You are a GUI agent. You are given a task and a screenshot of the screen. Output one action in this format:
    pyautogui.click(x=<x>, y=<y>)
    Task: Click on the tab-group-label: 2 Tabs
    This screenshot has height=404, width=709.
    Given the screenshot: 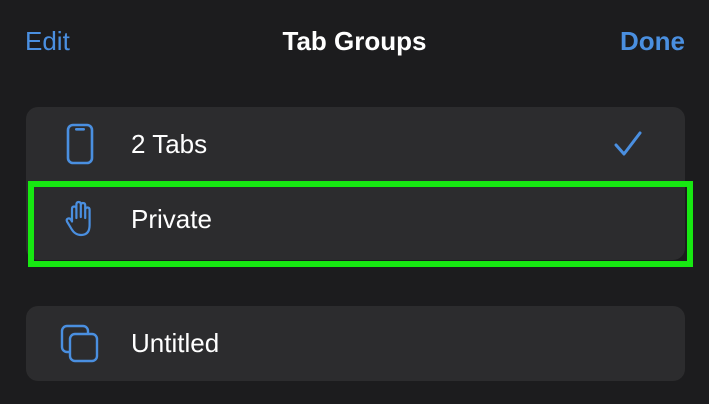 What is the action you would take?
    pyautogui.click(x=169, y=144)
    